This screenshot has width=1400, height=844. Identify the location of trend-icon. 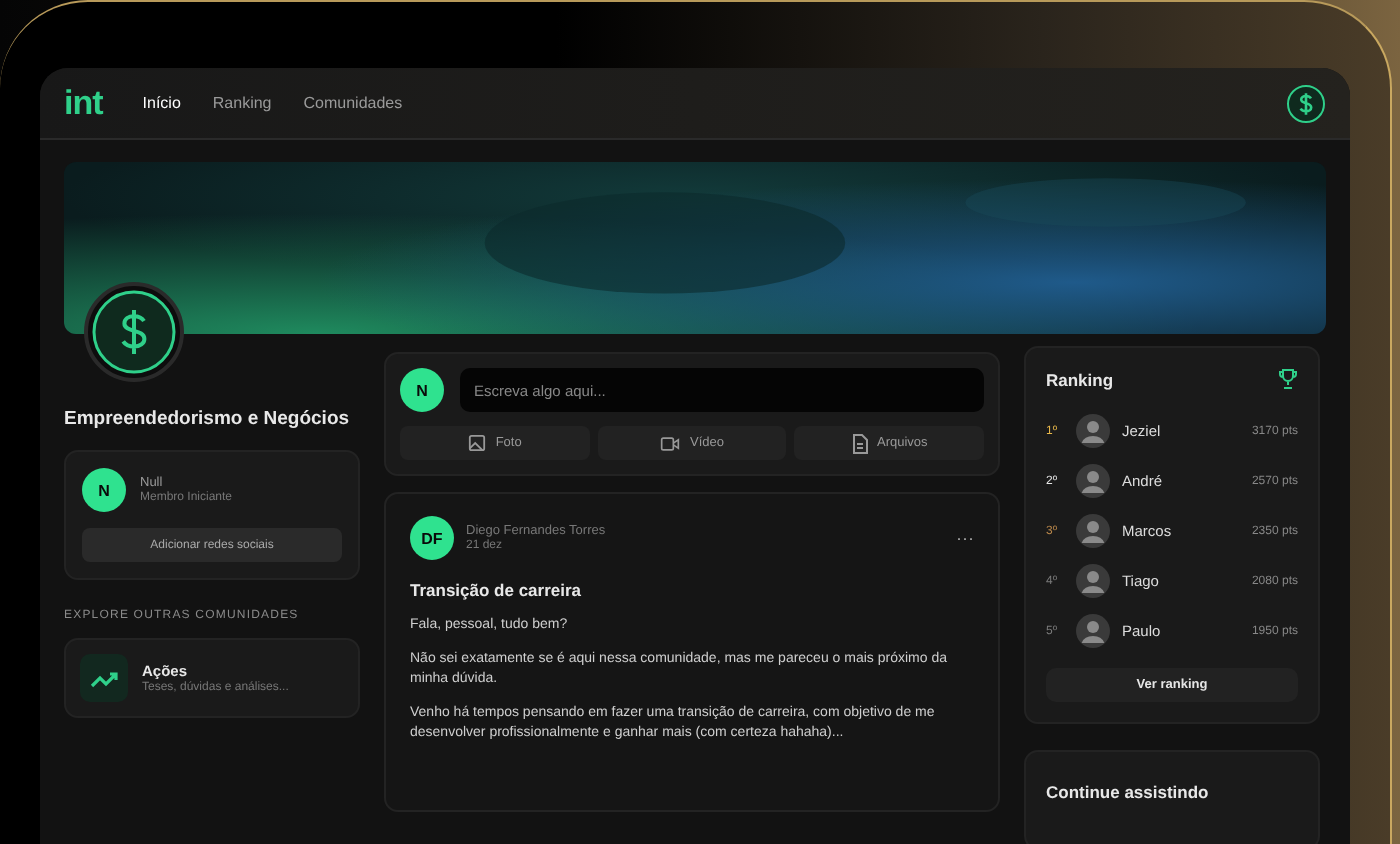
(104, 678).